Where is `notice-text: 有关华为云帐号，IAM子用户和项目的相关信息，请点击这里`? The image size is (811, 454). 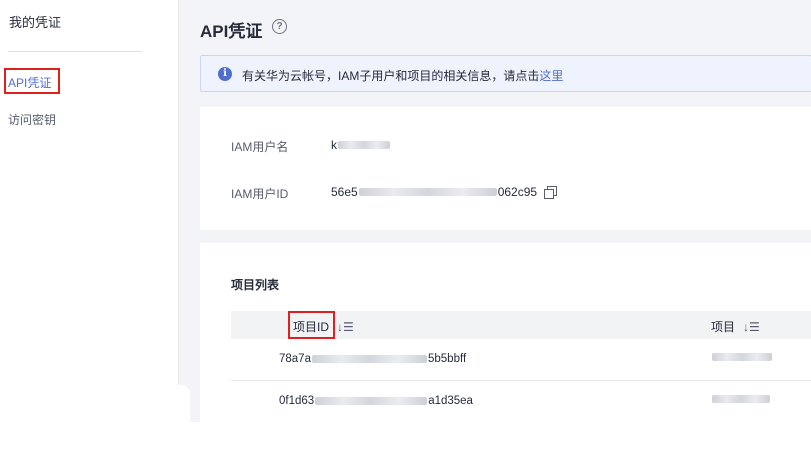 notice-text: 有关华为云帐号，IAM子用户和项目的相关信息，请点击这里 is located at coordinates (402, 75).